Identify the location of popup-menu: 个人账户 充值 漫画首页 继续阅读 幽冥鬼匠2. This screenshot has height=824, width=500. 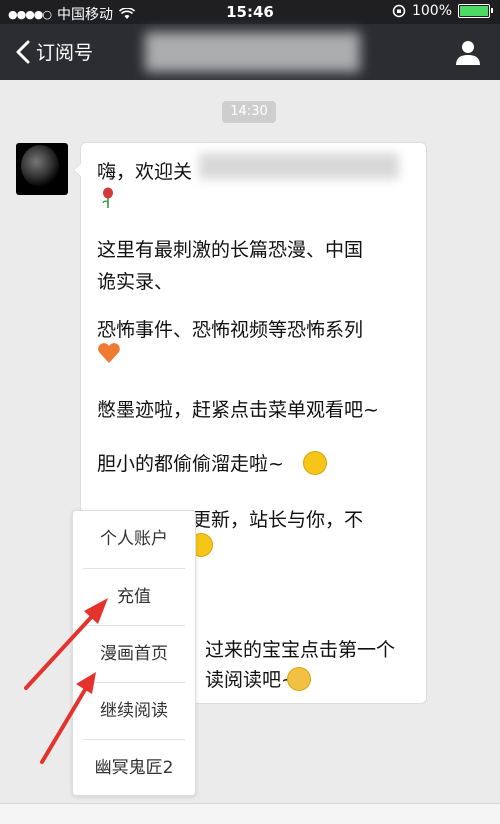
(134, 653).